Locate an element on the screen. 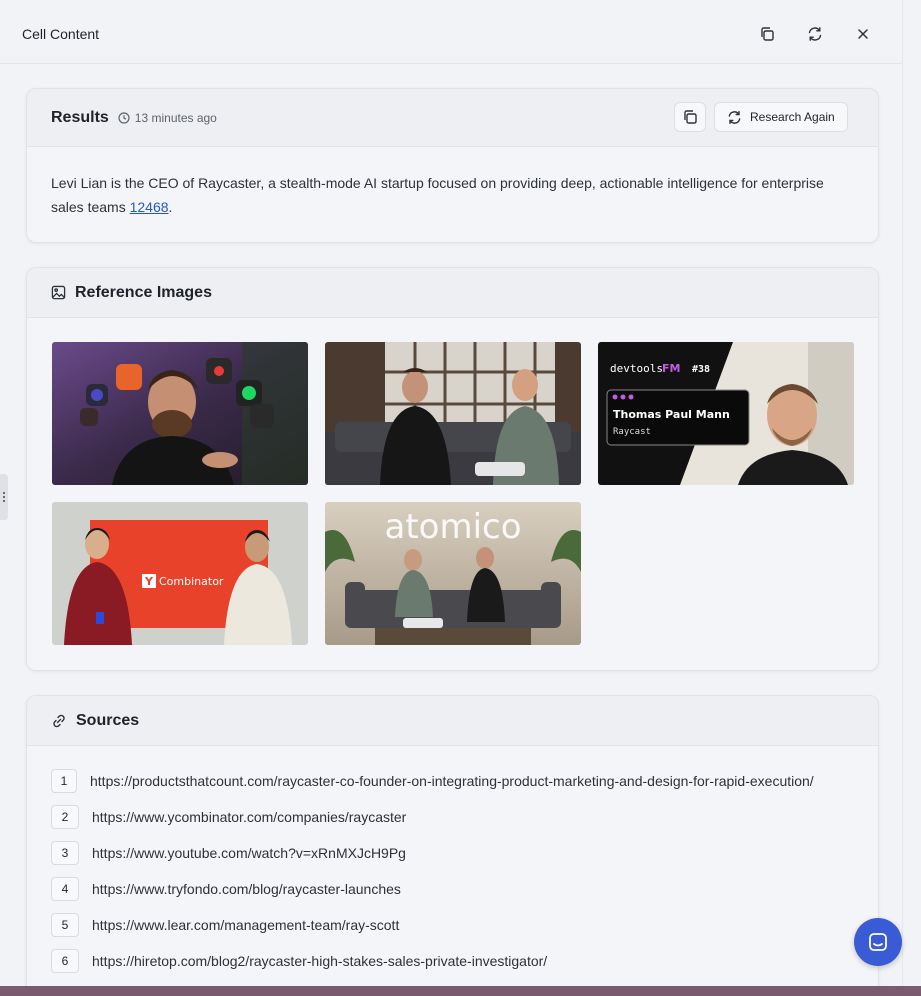 This screenshot has width=921, height=996. reference-images-title: Reference Images is located at coordinates (143, 292).